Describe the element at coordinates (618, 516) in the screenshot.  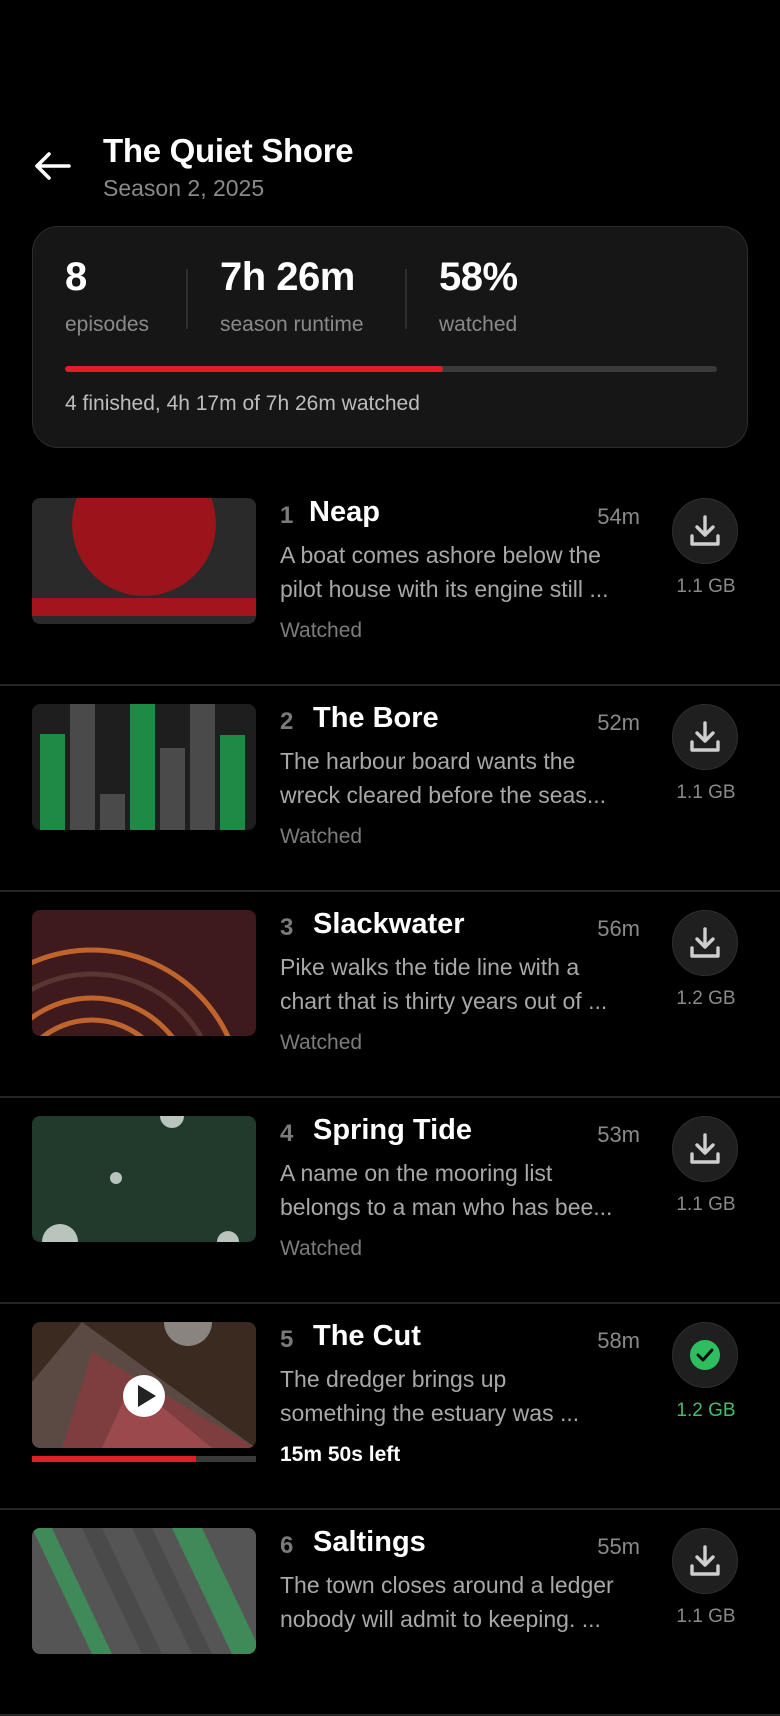
I see `episode-duration: 54m` at that location.